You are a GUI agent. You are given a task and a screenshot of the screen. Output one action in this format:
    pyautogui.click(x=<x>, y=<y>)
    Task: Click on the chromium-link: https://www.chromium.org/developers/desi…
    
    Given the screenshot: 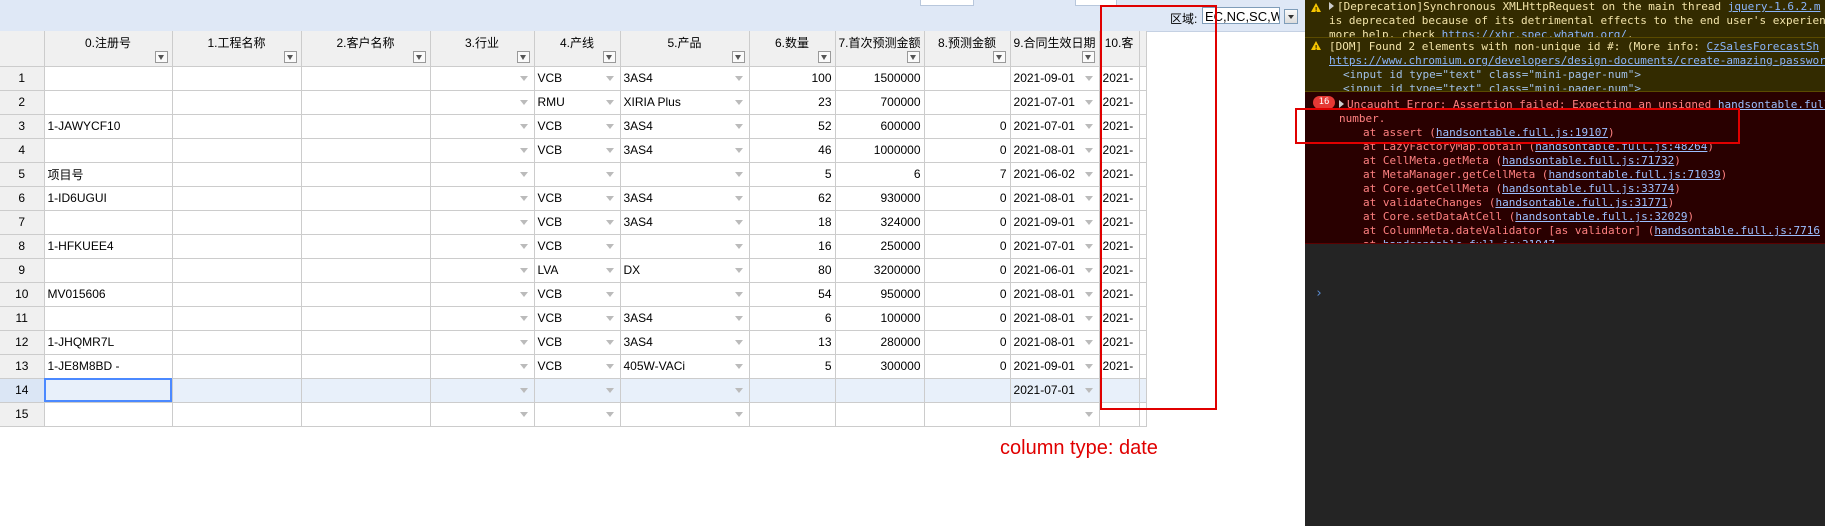 What is the action you would take?
    pyautogui.click(x=1577, y=60)
    